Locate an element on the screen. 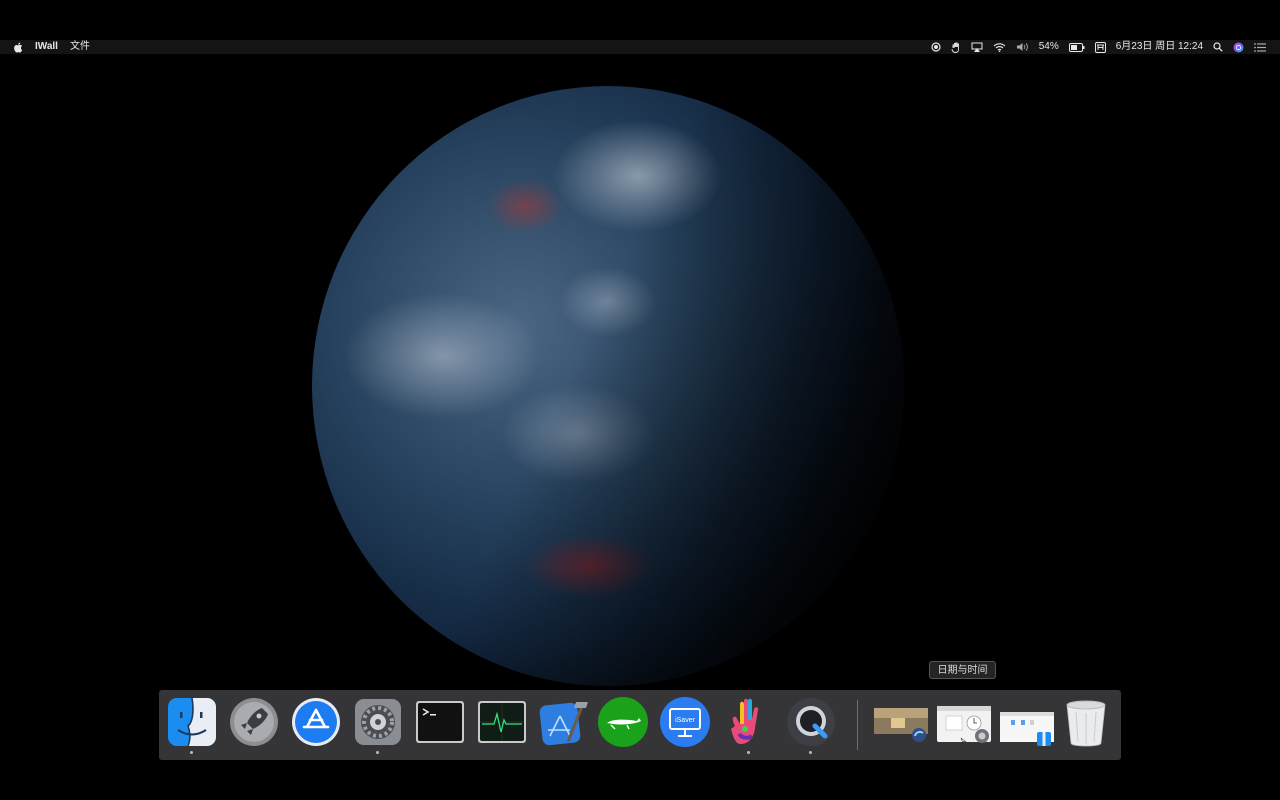 The image size is (1280, 800). app-store-icon is located at coordinates (316, 722).